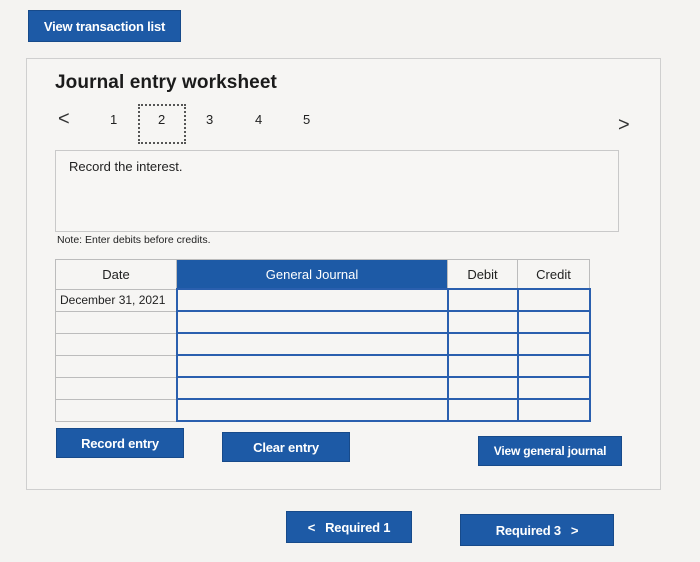  What do you see at coordinates (126, 166) in the screenshot?
I see `requirement-text: Record the interest.` at bounding box center [126, 166].